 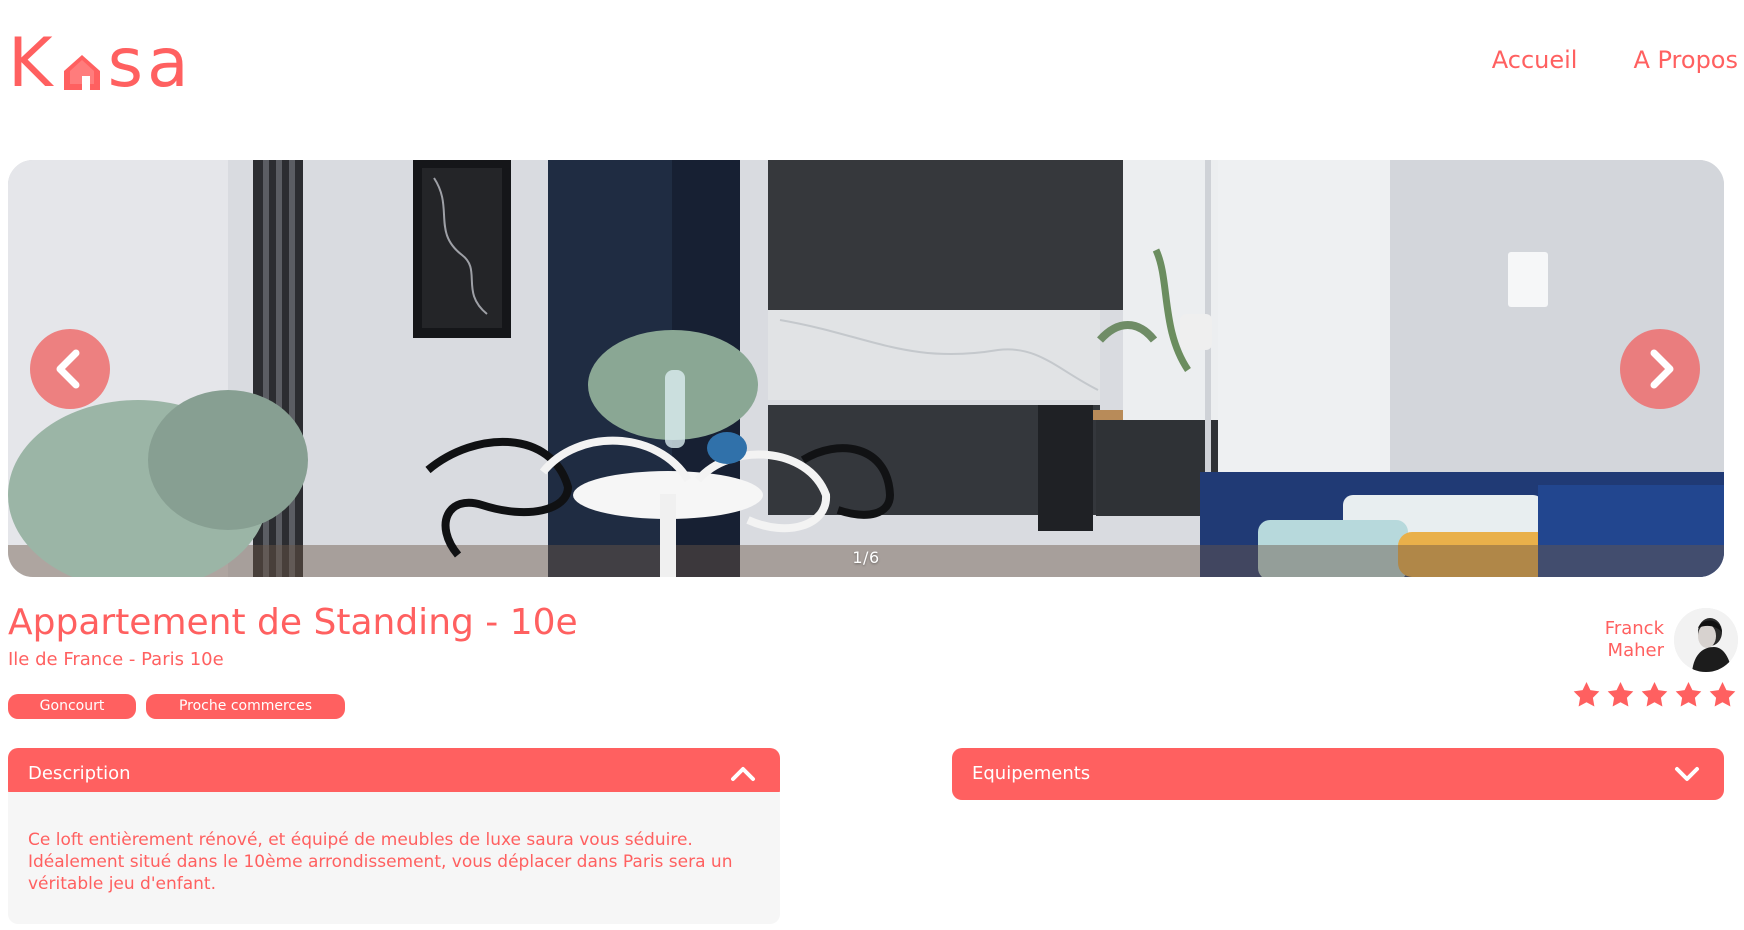 I want to click on equipements-title: Equipements, so click(x=1031, y=773).